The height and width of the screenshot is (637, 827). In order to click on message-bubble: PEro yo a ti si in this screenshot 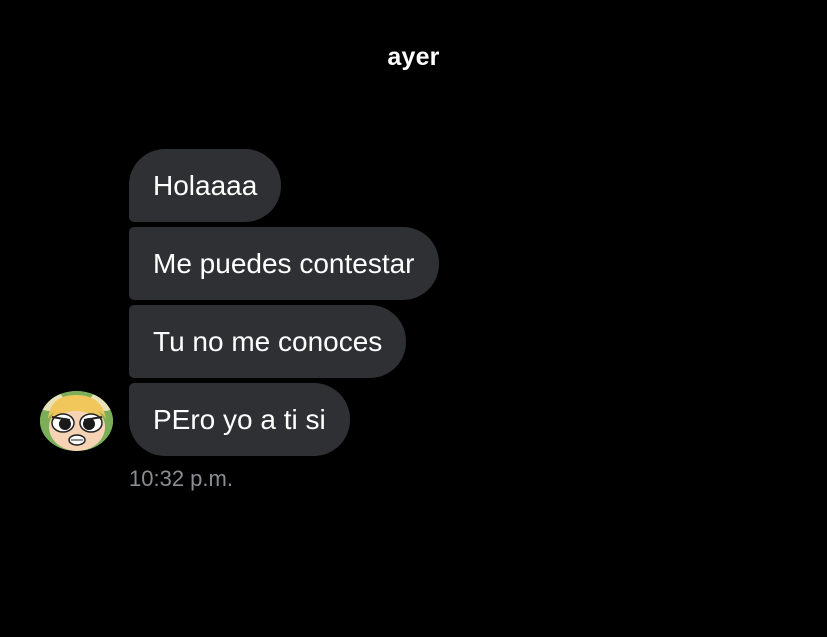, I will do `click(239, 419)`.